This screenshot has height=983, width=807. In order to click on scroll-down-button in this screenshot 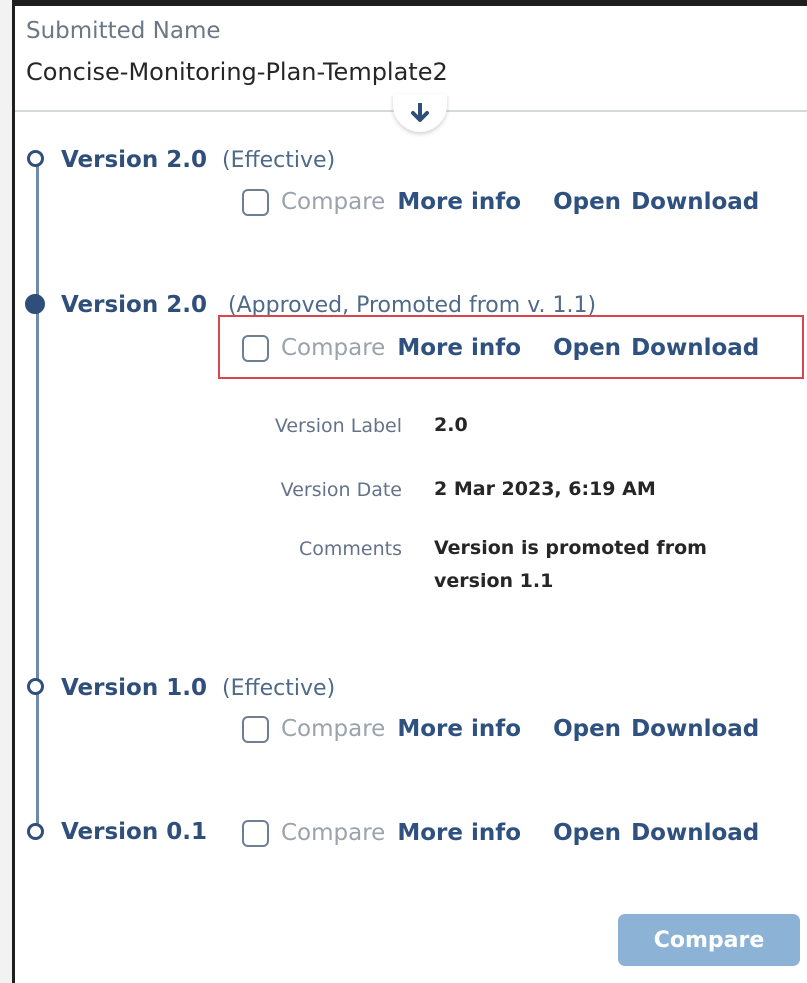, I will do `click(420, 113)`.